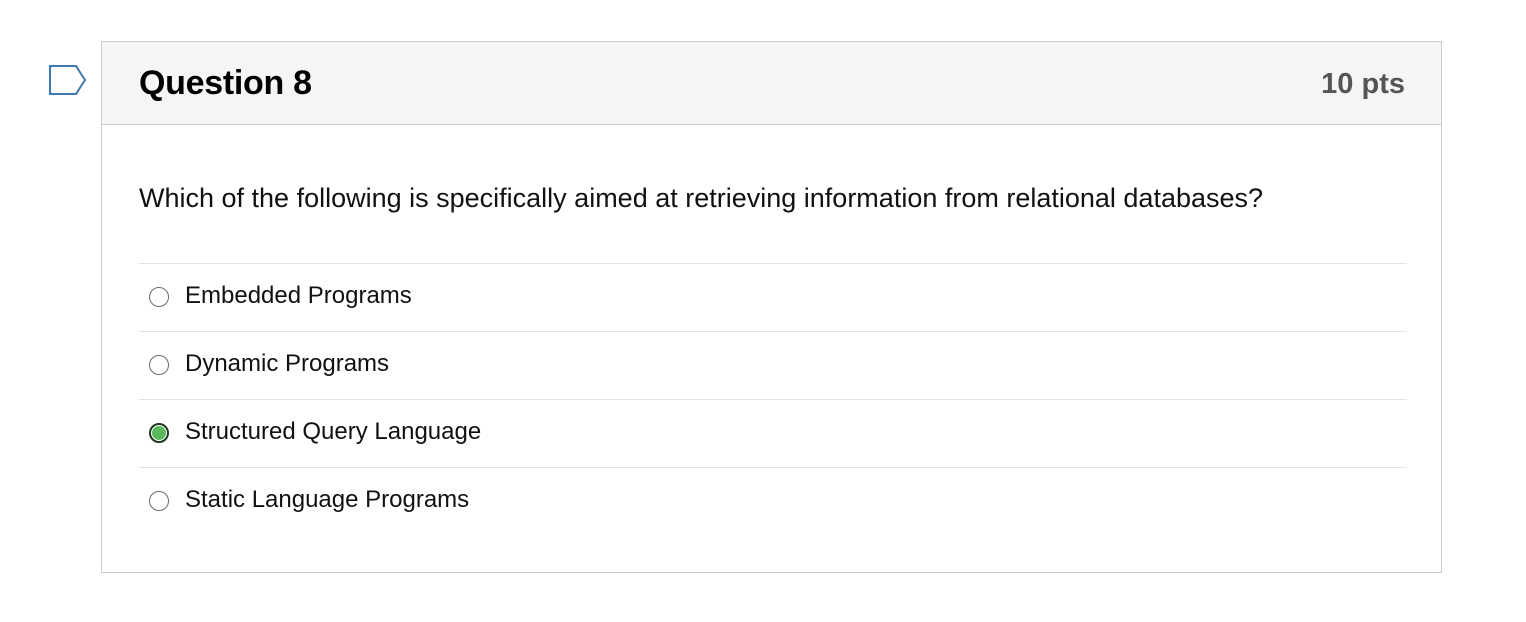  I want to click on answer-option-static-language-programs: Static Language Programs, so click(773, 502).